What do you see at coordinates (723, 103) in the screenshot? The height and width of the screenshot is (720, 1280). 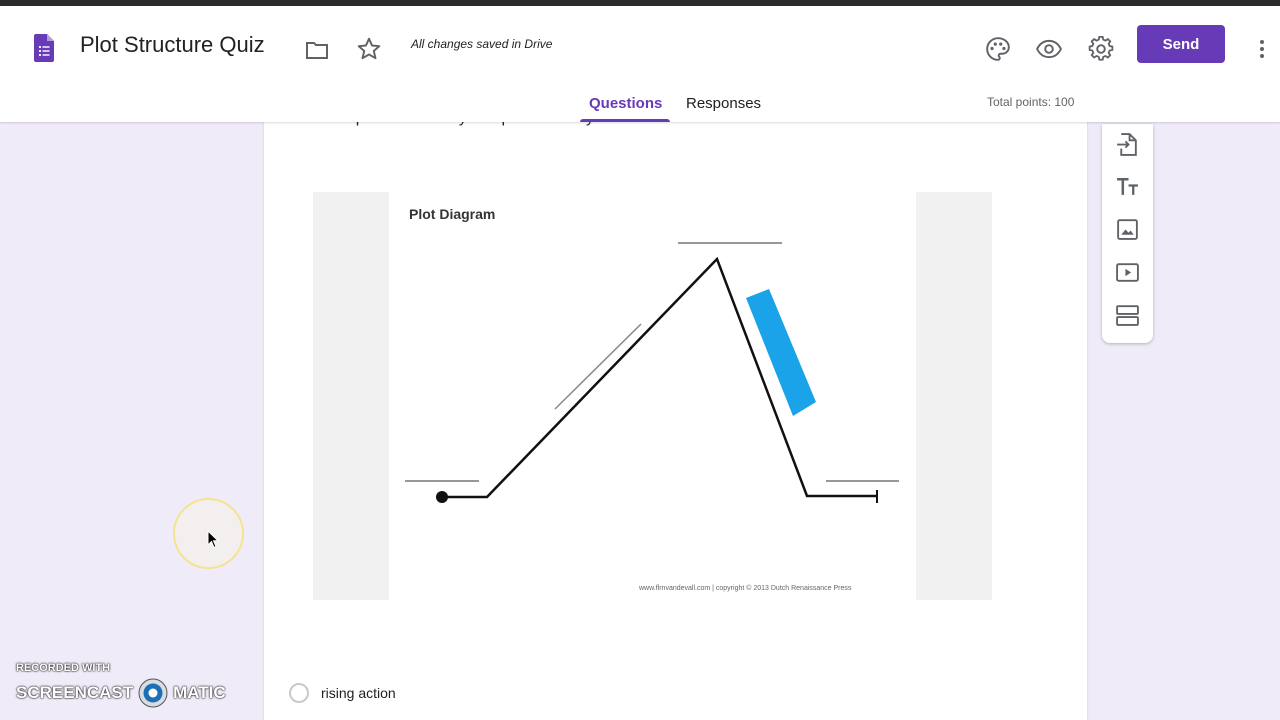 I see `tab-responses: Responses` at bounding box center [723, 103].